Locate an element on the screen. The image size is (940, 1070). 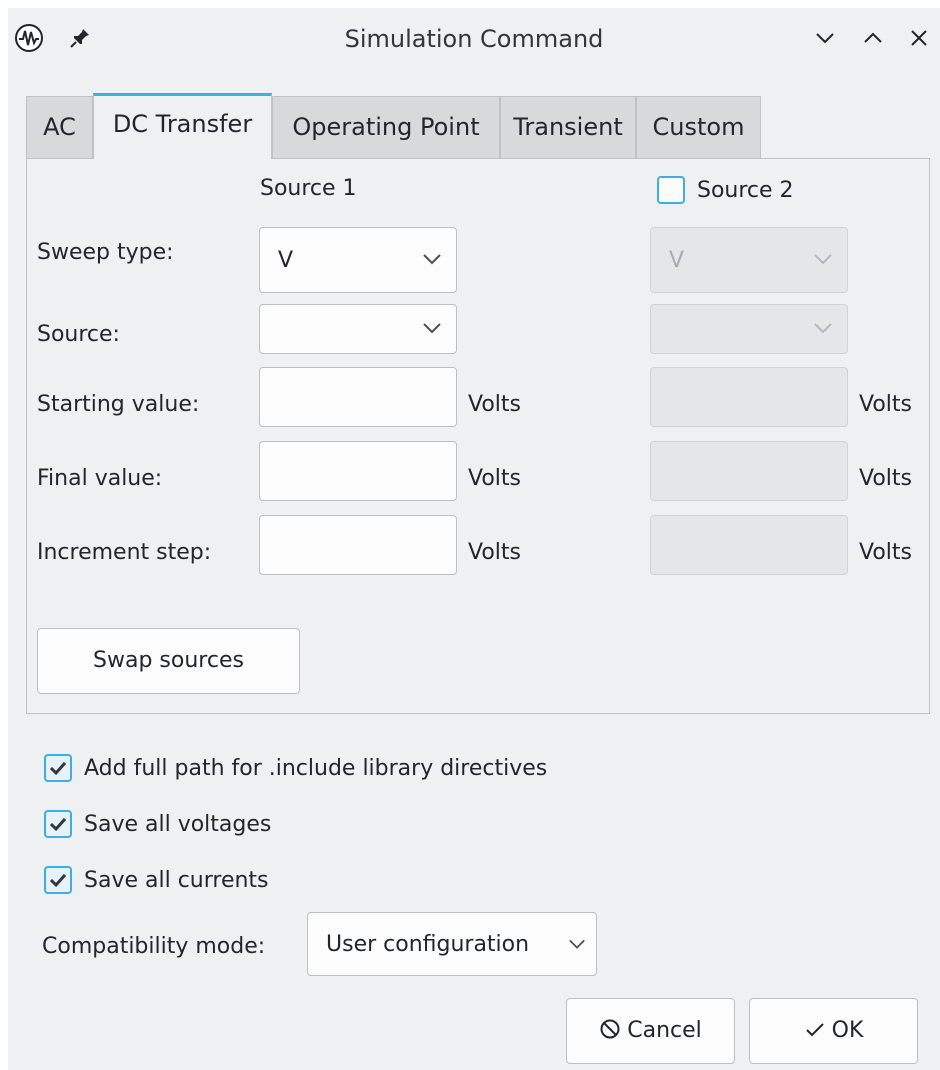
save-all-currents-label: Save all currents is located at coordinates (176, 880).